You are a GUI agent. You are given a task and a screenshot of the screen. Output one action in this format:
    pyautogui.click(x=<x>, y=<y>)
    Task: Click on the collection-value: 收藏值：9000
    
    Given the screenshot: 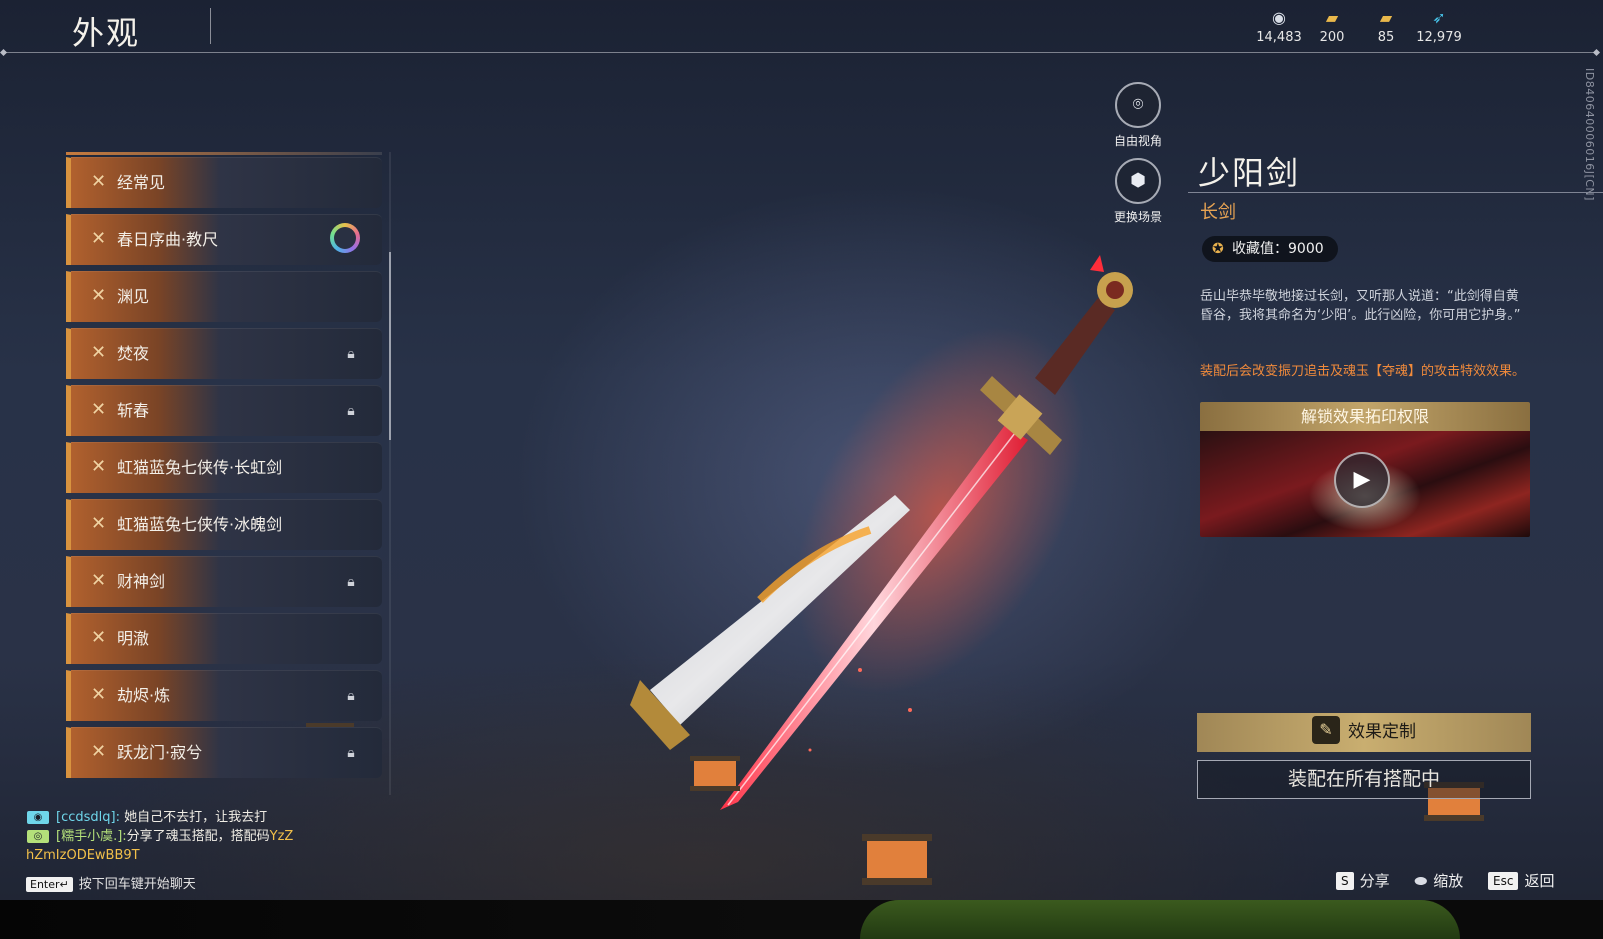 What is the action you would take?
    pyautogui.click(x=1278, y=249)
    